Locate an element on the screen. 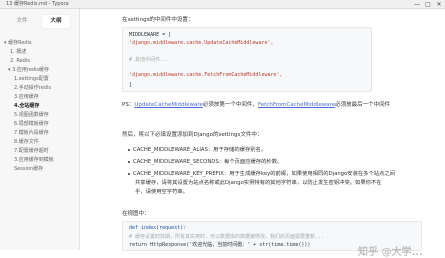  ps-mid: 必须放第一个中间件， is located at coordinates (230, 105).